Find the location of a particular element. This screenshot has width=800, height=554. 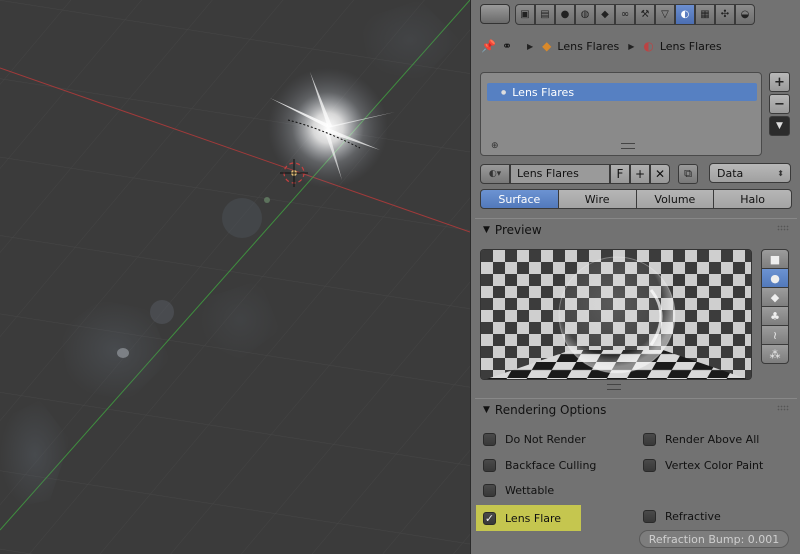

preview-hair-icon: ≀ is located at coordinates (775, 335).